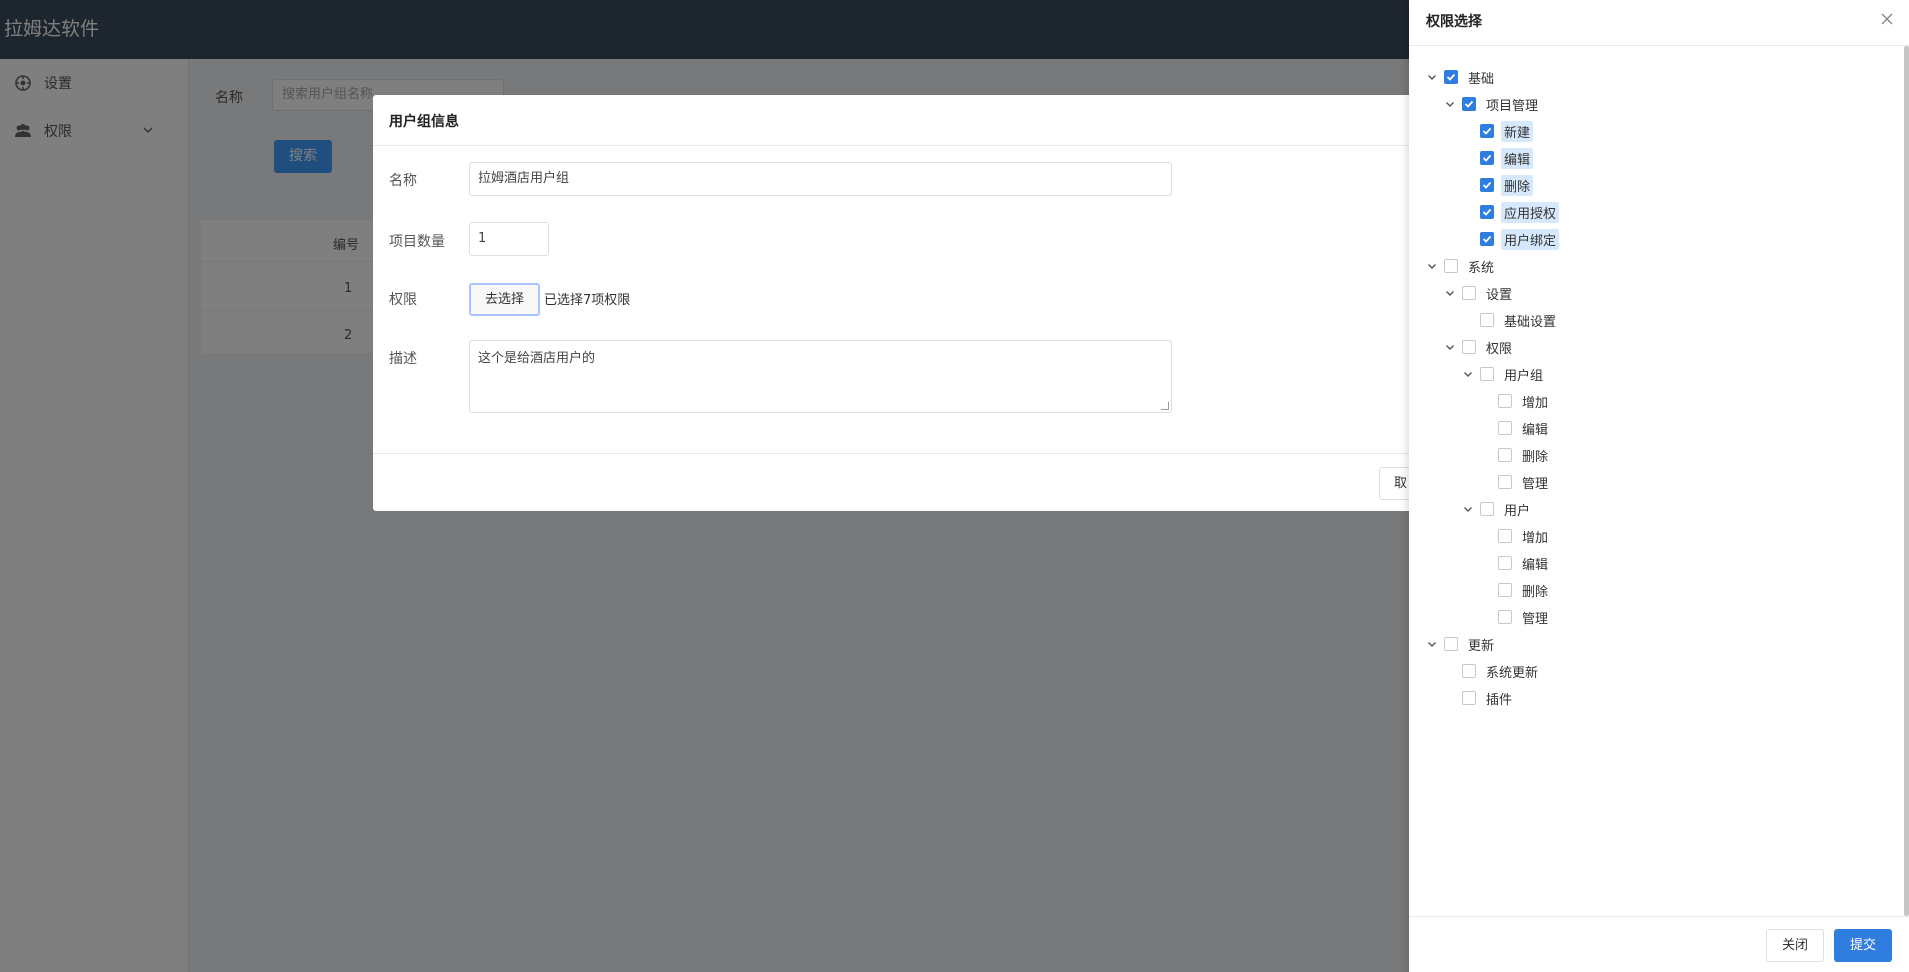 This screenshot has height=972, width=1909. I want to click on tree-node: 应用授权, so click(1511, 212).